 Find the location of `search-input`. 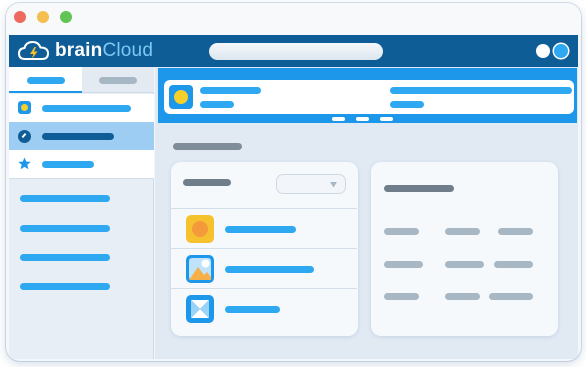

search-input is located at coordinates (296, 51).